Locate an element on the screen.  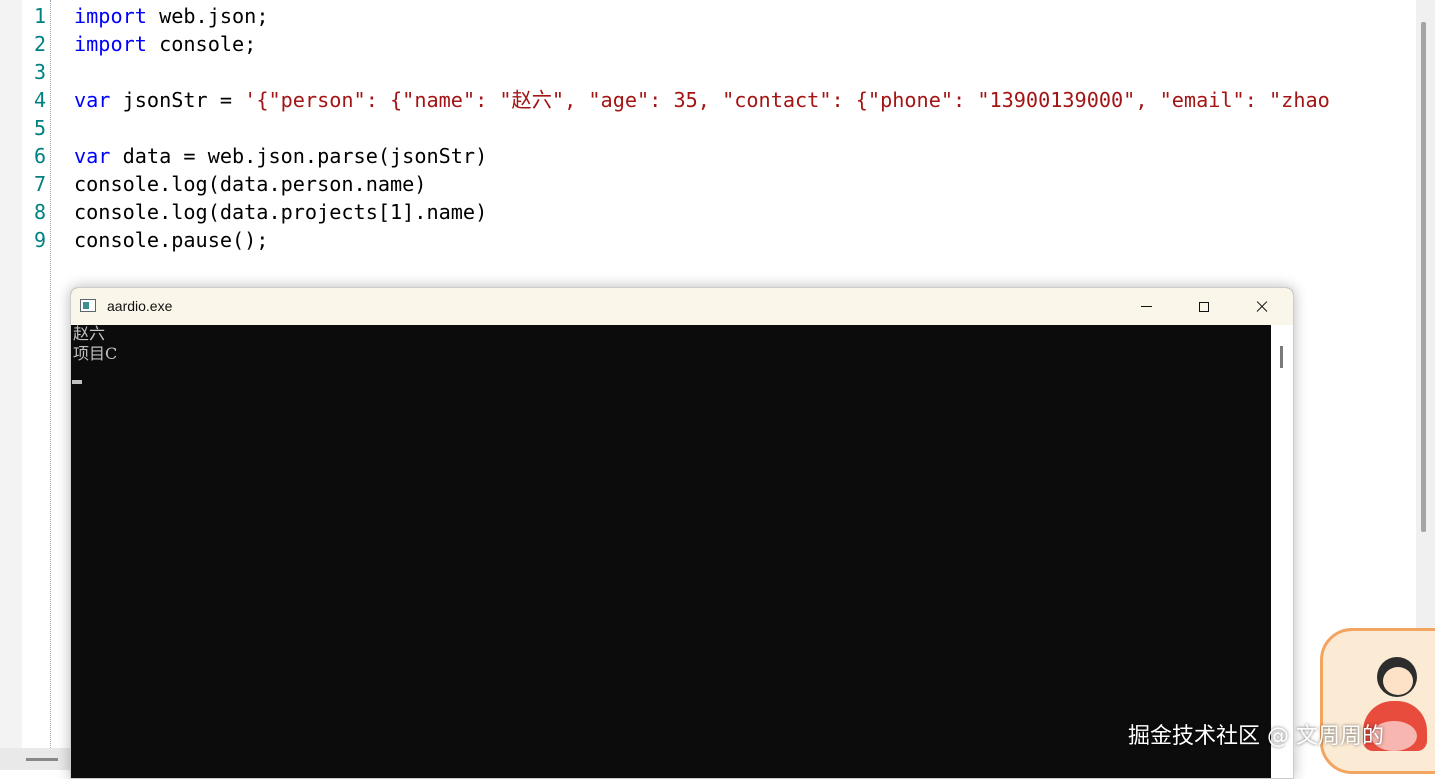
watermark: 掘金技术社区 @ 文周周的 is located at coordinates (1256, 736).